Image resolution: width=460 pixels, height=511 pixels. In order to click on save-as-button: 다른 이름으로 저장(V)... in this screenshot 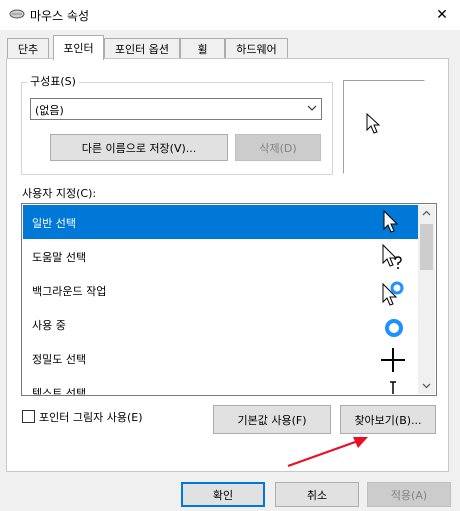, I will do `click(139, 147)`.